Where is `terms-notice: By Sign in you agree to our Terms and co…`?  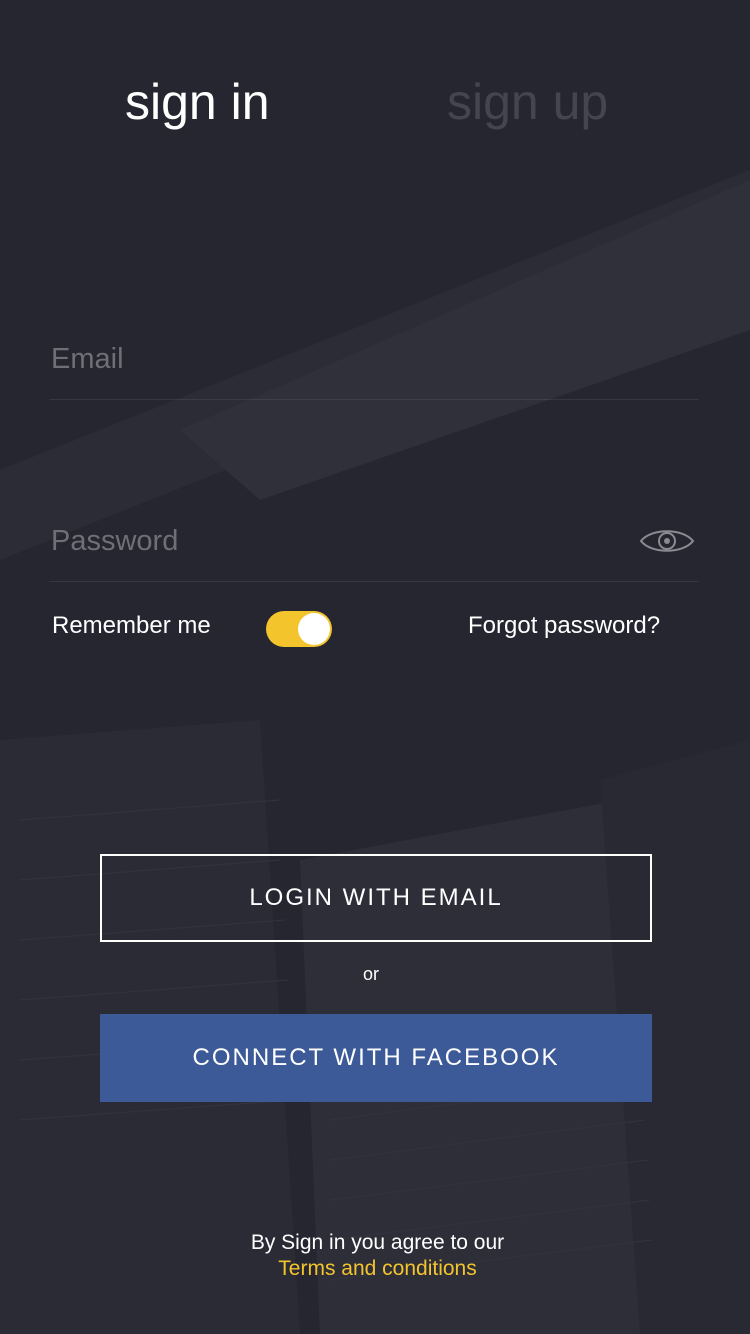
terms-notice: By Sign in you agree to our Terms and co… is located at coordinates (377, 1256).